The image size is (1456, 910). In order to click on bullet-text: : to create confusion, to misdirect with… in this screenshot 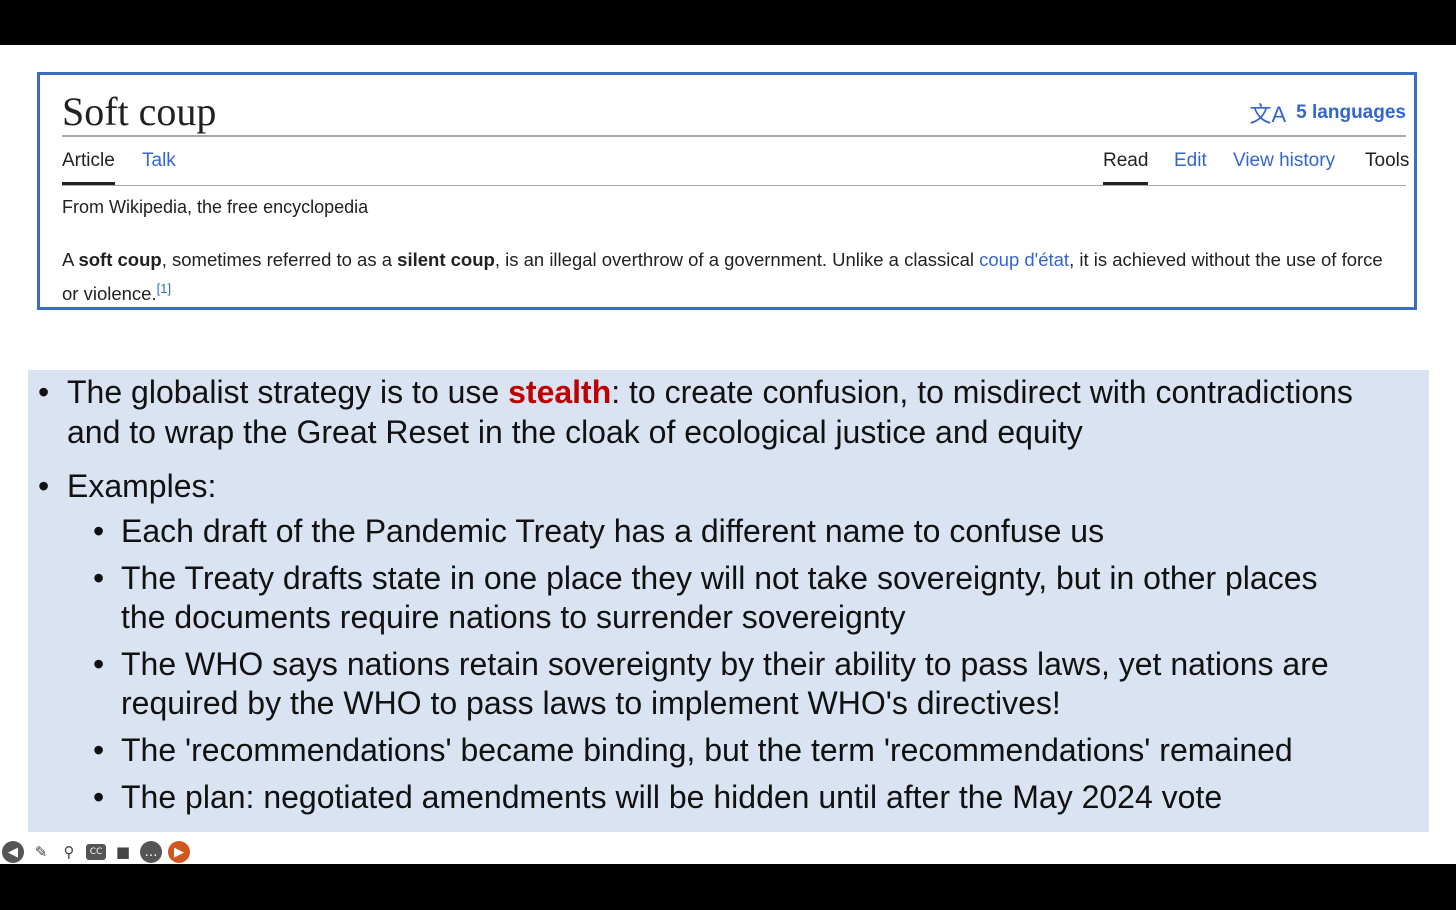, I will do `click(982, 392)`.